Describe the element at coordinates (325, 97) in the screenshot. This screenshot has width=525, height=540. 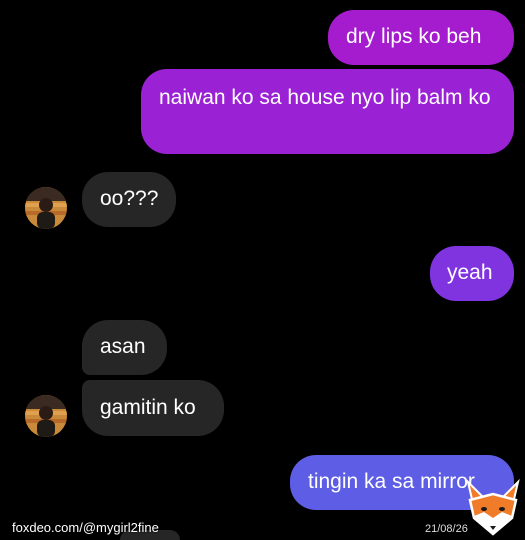
I see `message-text: naiwan ko sa house nyo lip balm ko` at that location.